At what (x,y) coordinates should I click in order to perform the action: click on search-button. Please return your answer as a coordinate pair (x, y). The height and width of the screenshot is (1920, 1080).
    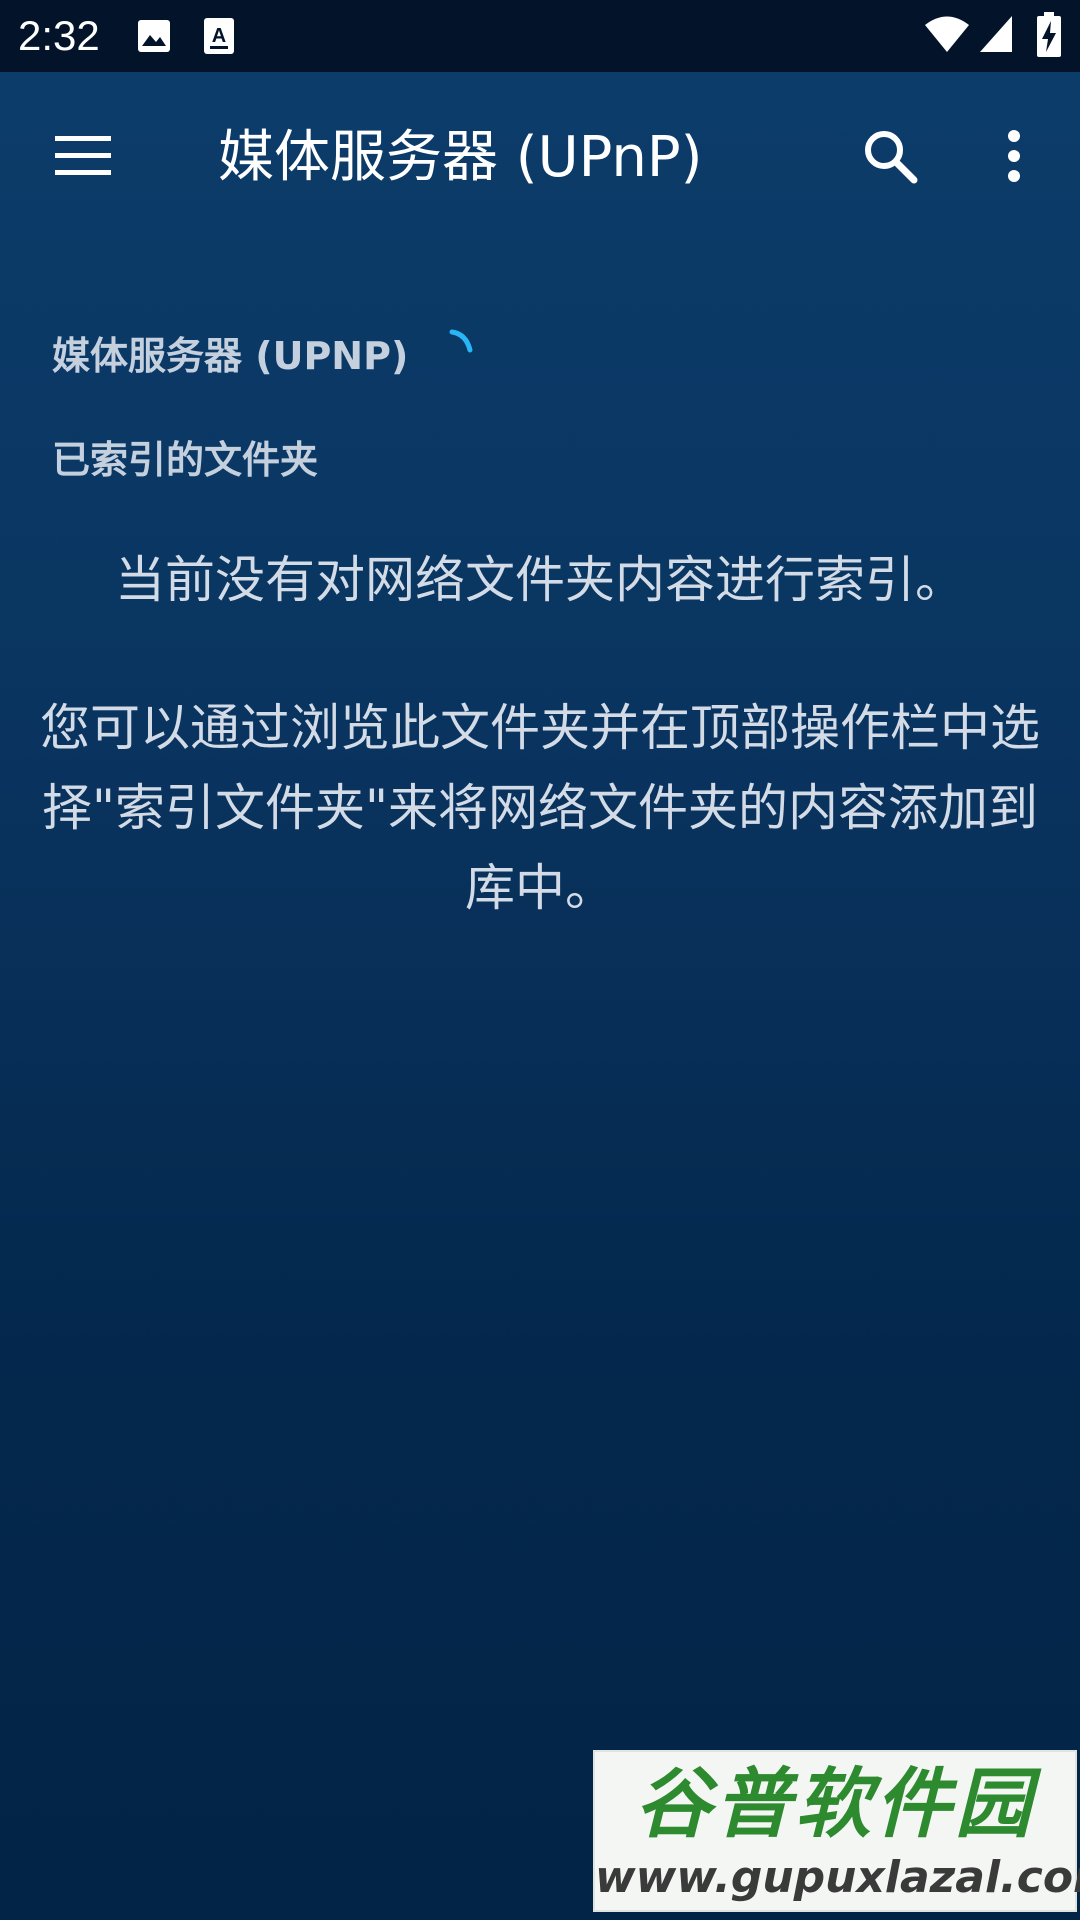
    Looking at the image, I should click on (890, 158).